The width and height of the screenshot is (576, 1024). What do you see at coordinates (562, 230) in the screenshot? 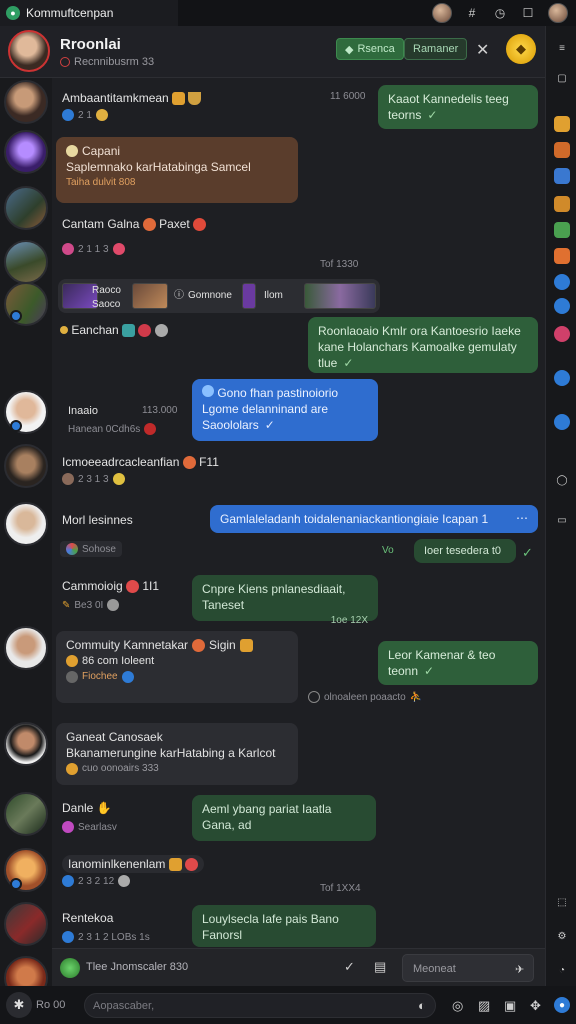
I see `store-icon` at bounding box center [562, 230].